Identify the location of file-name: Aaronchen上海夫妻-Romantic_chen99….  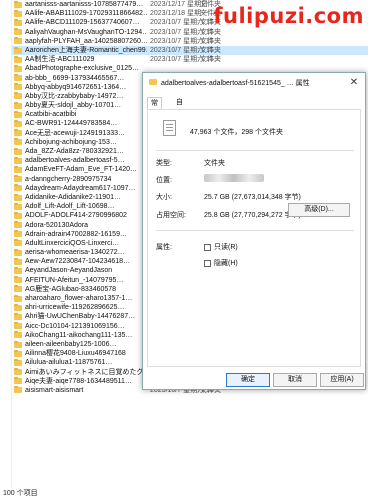
(86, 50).